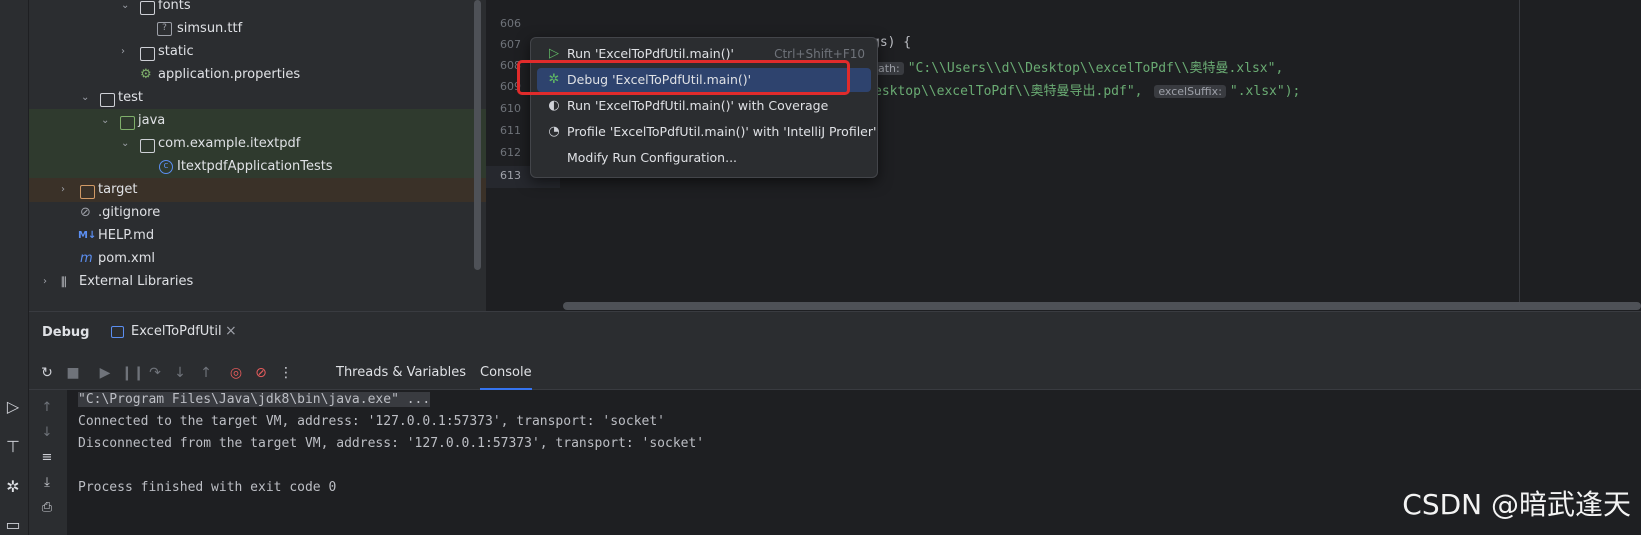 This screenshot has width=1641, height=535. What do you see at coordinates (506, 373) in the screenshot?
I see `tab-console: Console` at bounding box center [506, 373].